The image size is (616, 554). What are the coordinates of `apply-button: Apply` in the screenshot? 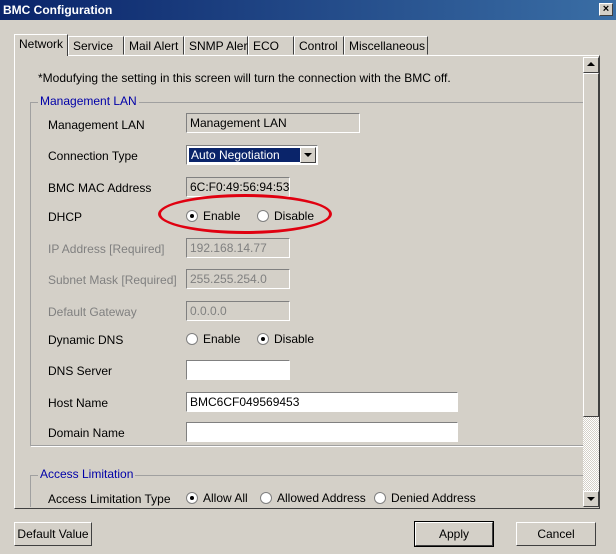 It's located at (454, 534).